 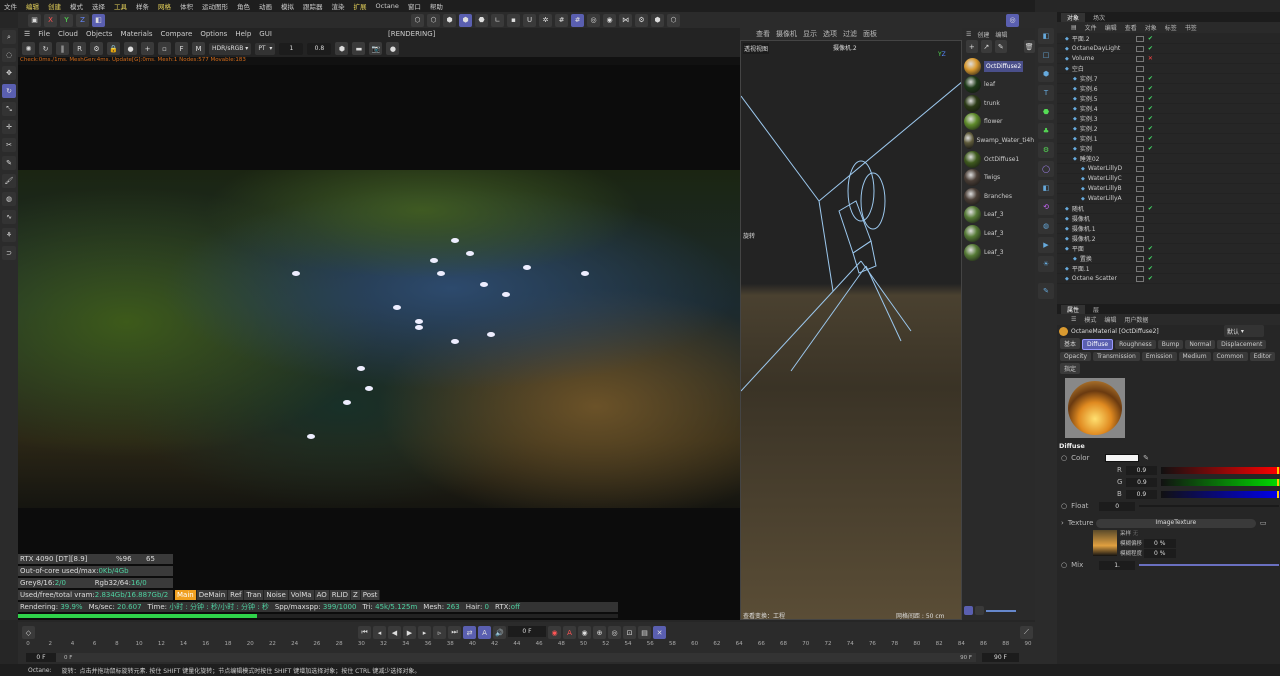 What do you see at coordinates (9, 91) in the screenshot?
I see `rotate-icon: ↻` at bounding box center [9, 91].